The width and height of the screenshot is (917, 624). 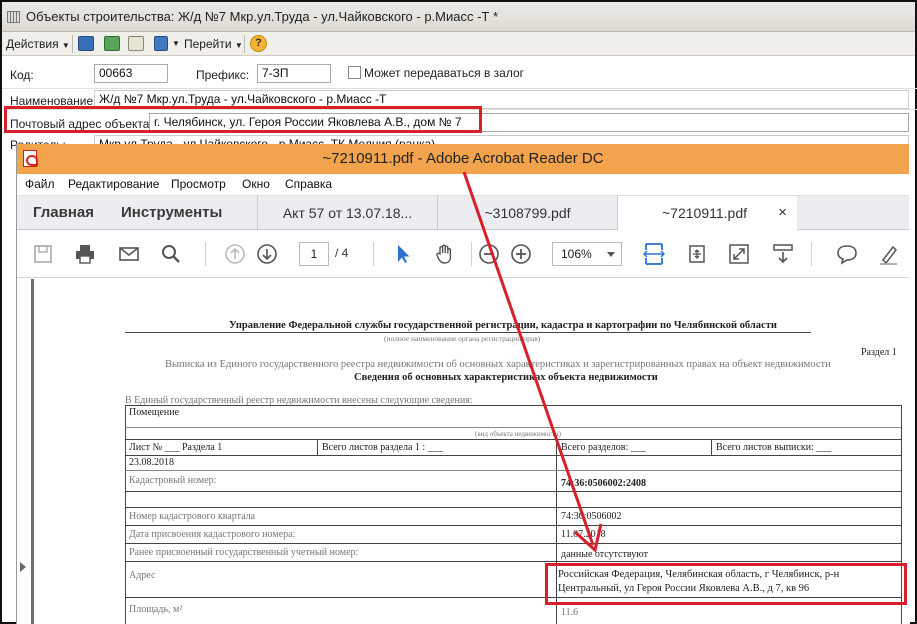 I want to click on hand-tool-icon, so click(x=445, y=254).